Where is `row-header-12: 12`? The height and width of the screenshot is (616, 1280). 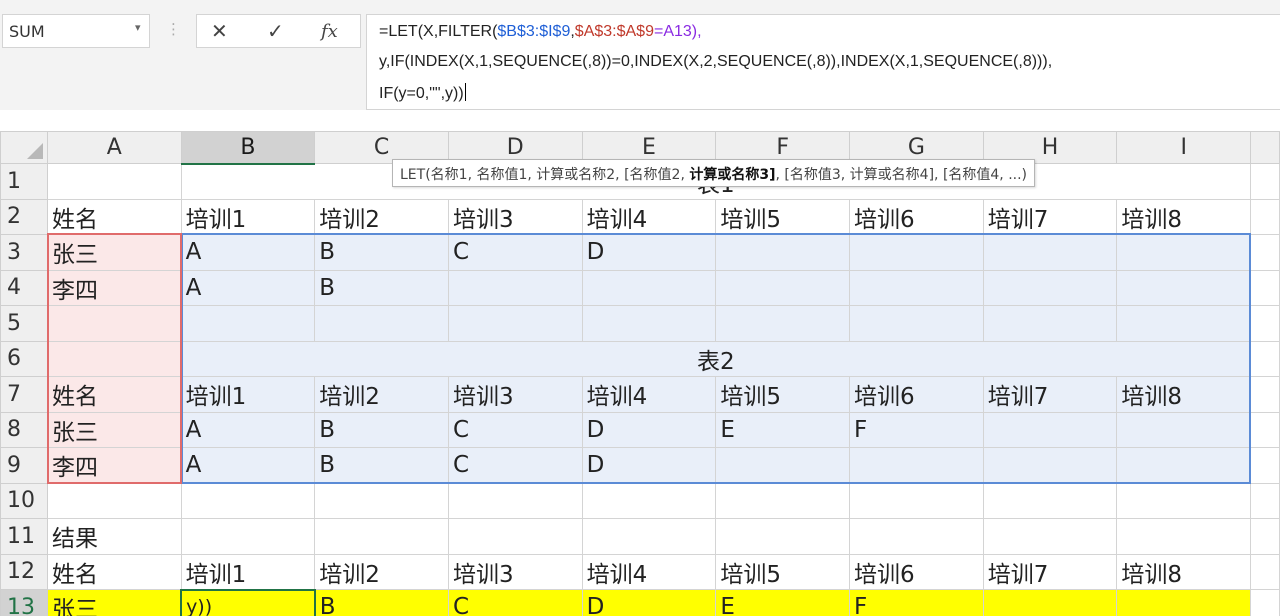 row-header-12: 12 is located at coordinates (24, 571).